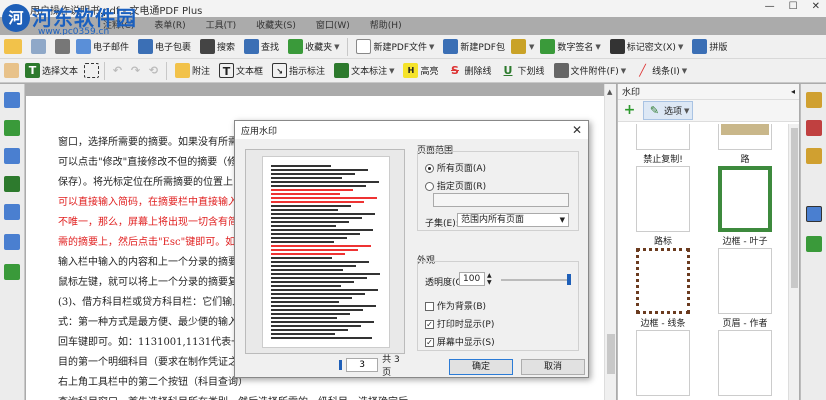 This screenshot has width=826, height=400. I want to click on package-button: 电子包裹, so click(164, 46).